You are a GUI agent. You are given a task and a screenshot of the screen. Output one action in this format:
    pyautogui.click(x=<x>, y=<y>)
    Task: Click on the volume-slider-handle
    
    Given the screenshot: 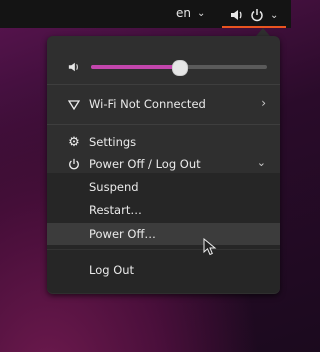 What is the action you would take?
    pyautogui.click(x=180, y=68)
    